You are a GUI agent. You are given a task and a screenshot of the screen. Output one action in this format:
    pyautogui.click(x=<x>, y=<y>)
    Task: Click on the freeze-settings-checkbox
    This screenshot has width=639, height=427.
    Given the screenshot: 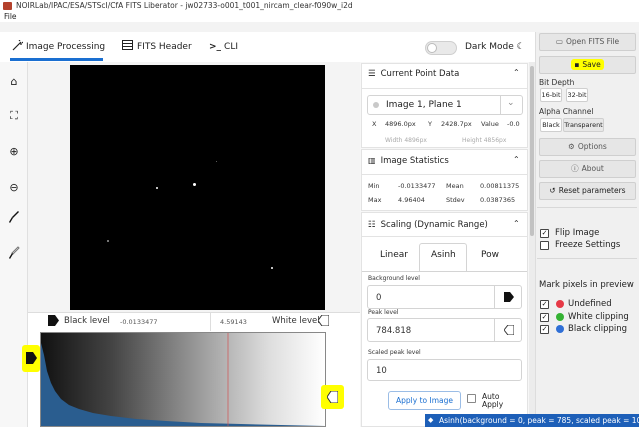 What is the action you would take?
    pyautogui.click(x=544, y=245)
    